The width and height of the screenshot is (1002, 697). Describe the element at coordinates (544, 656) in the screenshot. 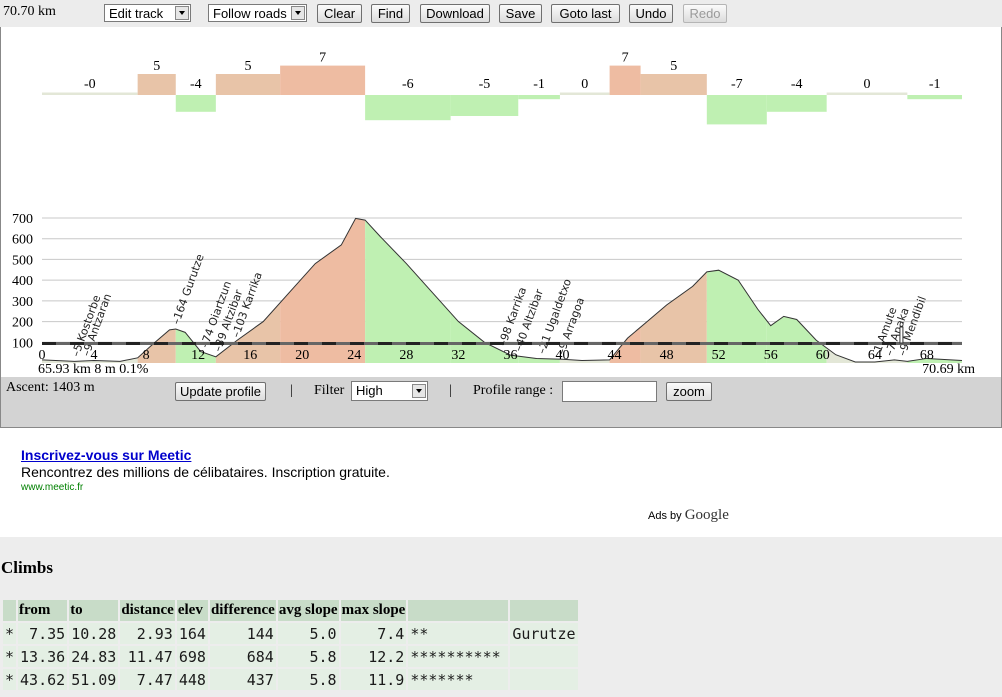

I see `climb-name` at that location.